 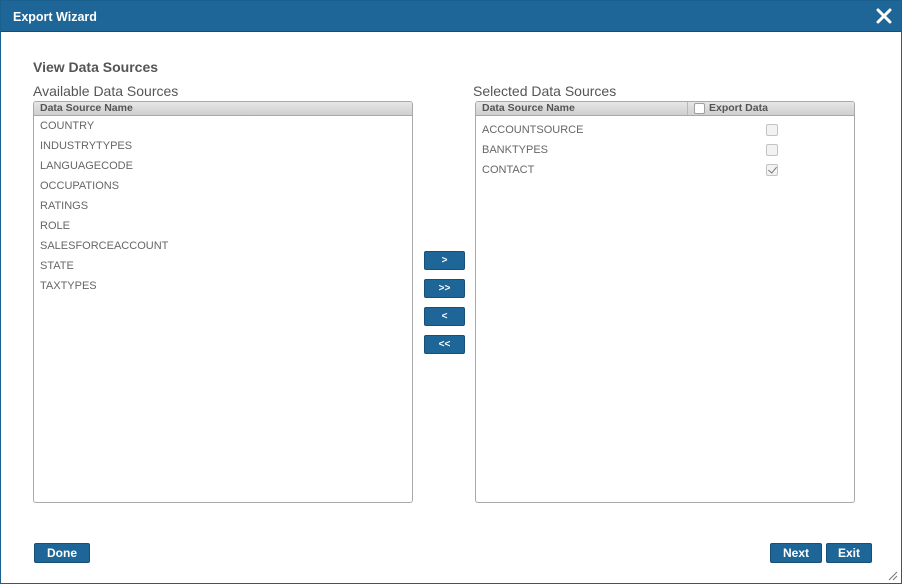 I want to click on list-item: RATINGS, so click(x=223, y=206).